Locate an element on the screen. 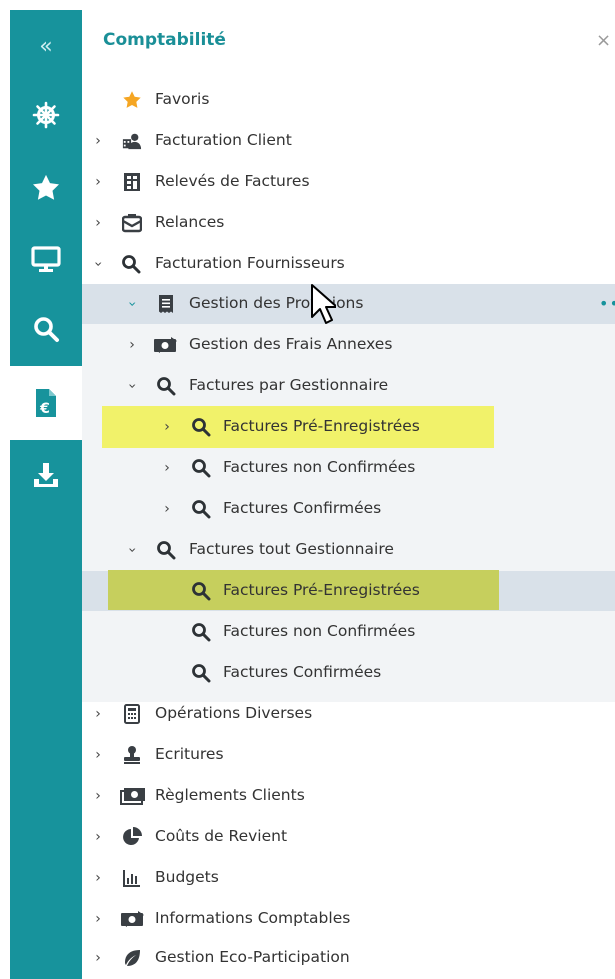  tree-item-label: Règlements Clients is located at coordinates (230, 795).